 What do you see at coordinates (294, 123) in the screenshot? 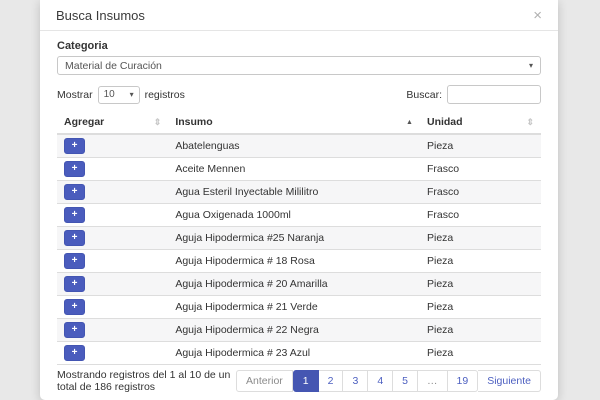
I see `column-header-insumo: Insumo ▲` at bounding box center [294, 123].